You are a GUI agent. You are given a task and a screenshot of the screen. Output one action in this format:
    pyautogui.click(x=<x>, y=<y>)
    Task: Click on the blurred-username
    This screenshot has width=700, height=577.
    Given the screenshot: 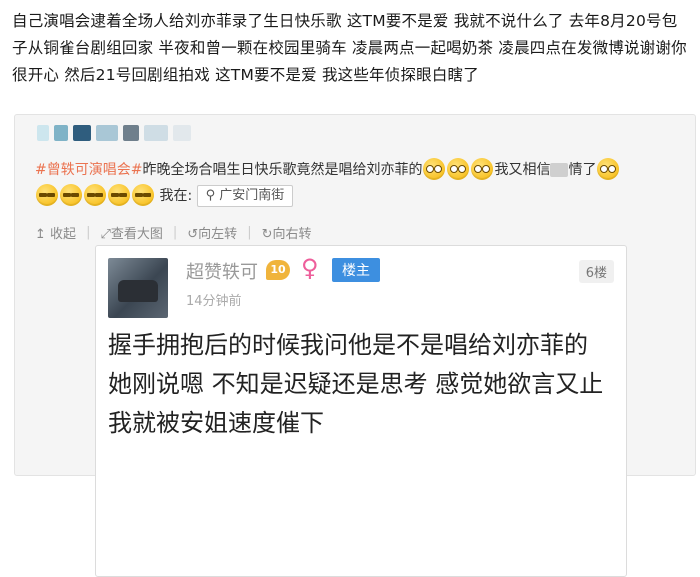 What is the action you would take?
    pyautogui.click(x=114, y=133)
    